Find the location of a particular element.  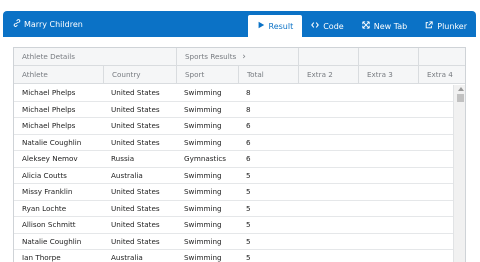

tab-code-label: Code is located at coordinates (333, 26).